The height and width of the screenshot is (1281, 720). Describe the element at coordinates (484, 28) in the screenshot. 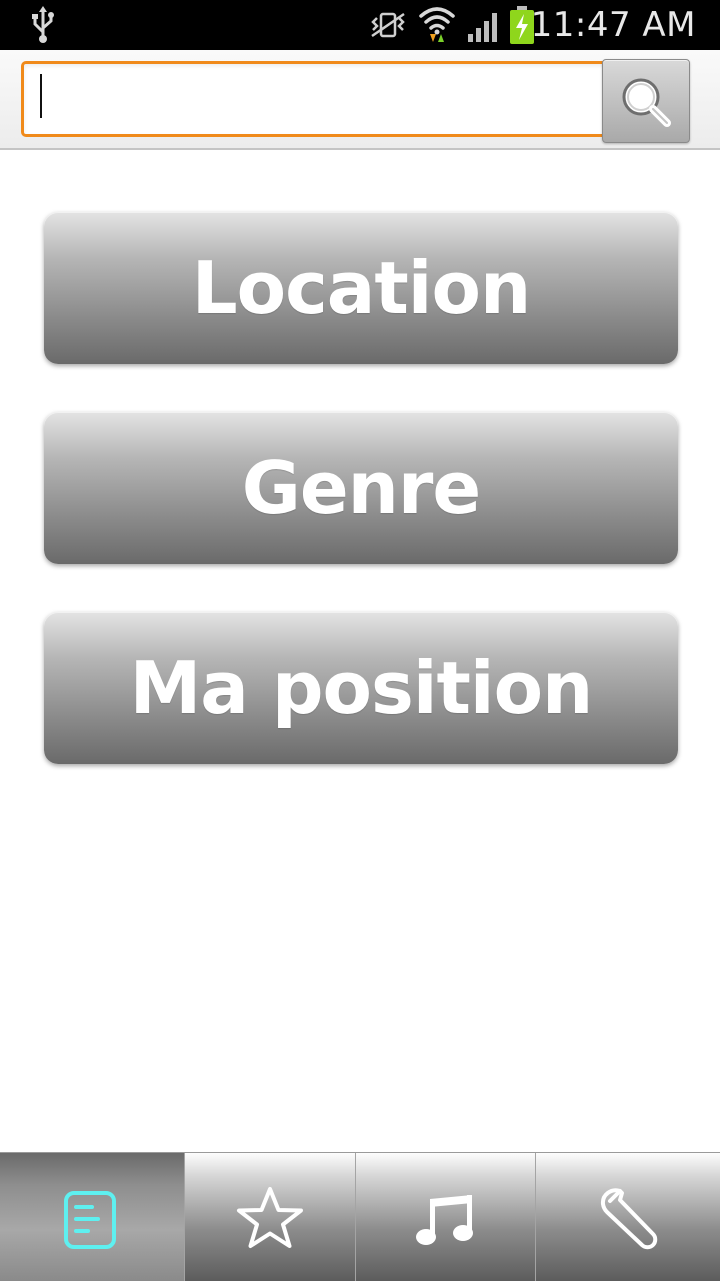

I see `signal-icon` at that location.